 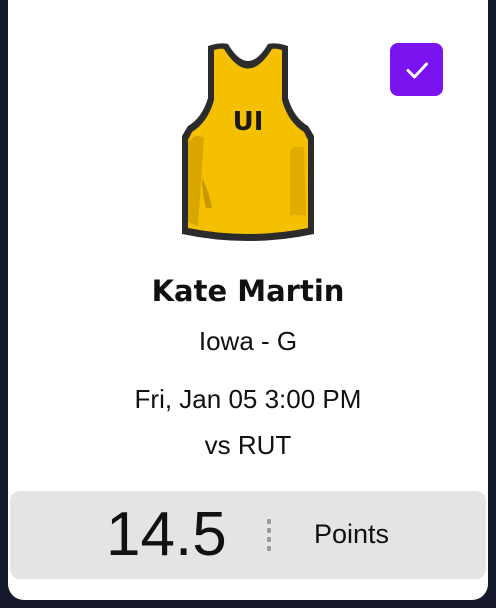 I want to click on stat-divider, so click(x=269, y=536).